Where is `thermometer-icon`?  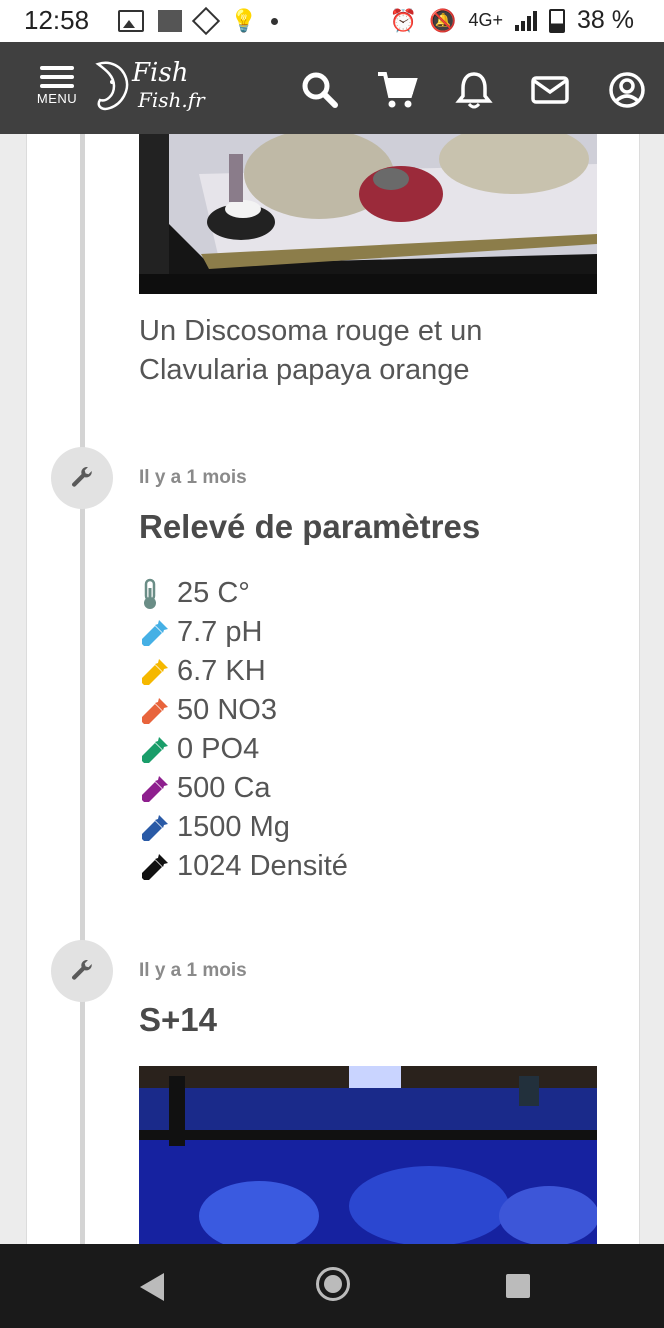 thermometer-icon is located at coordinates (158, 594).